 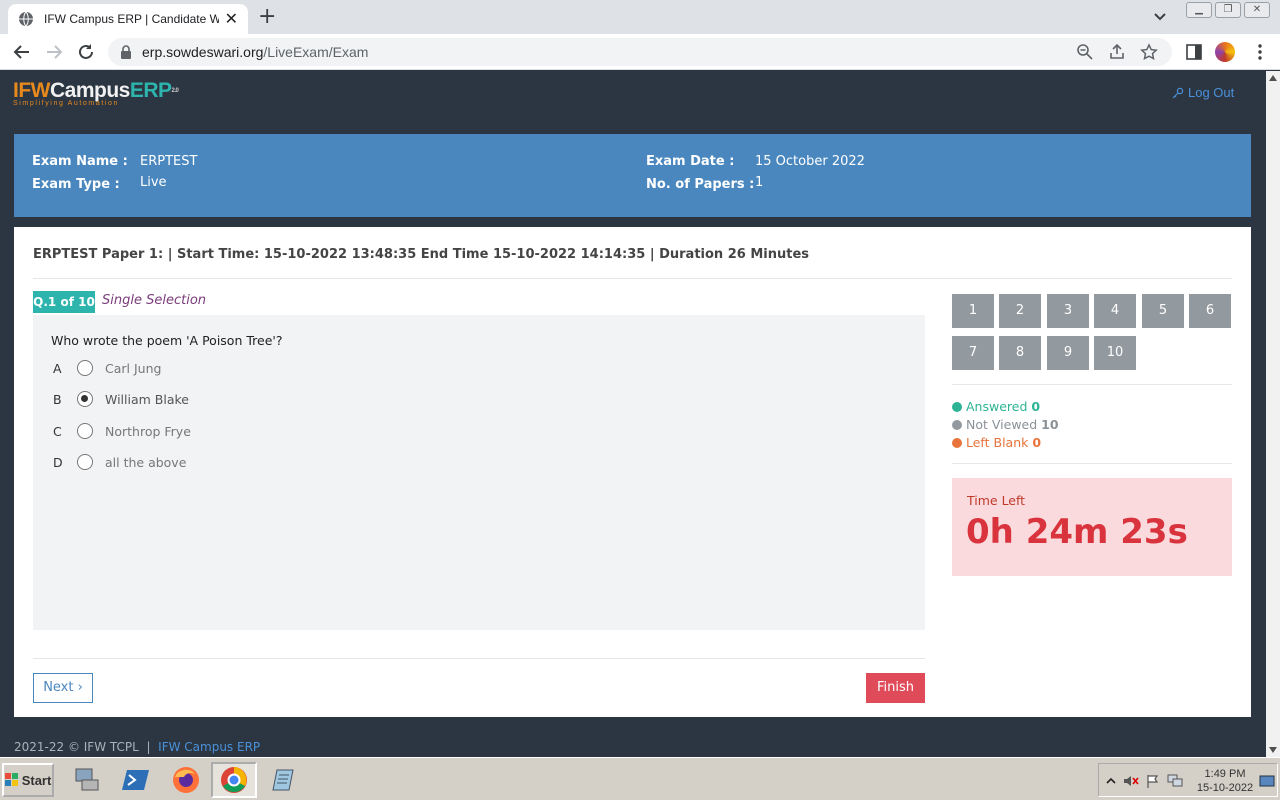 I want to click on answered-count: 0, so click(x=1036, y=406).